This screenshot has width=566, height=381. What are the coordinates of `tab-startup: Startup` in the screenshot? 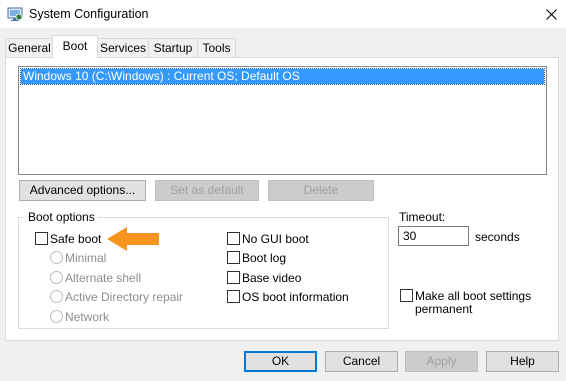 It's located at (173, 47).